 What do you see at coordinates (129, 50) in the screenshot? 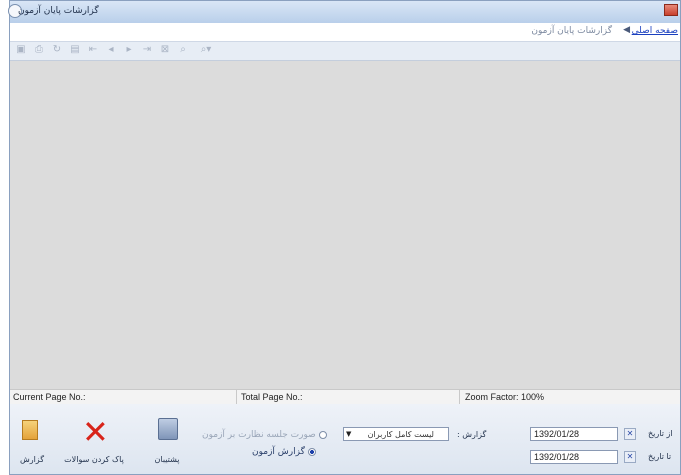
I see `next-icon: ▸` at bounding box center [129, 50].